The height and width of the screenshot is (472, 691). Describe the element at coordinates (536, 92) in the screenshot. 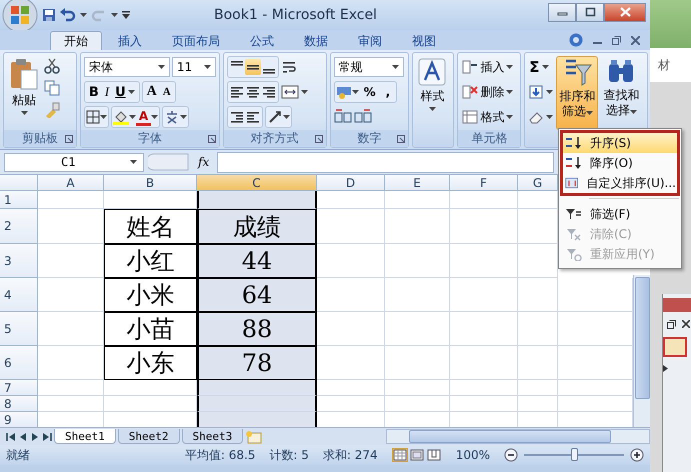

I see `fill-icon` at that location.